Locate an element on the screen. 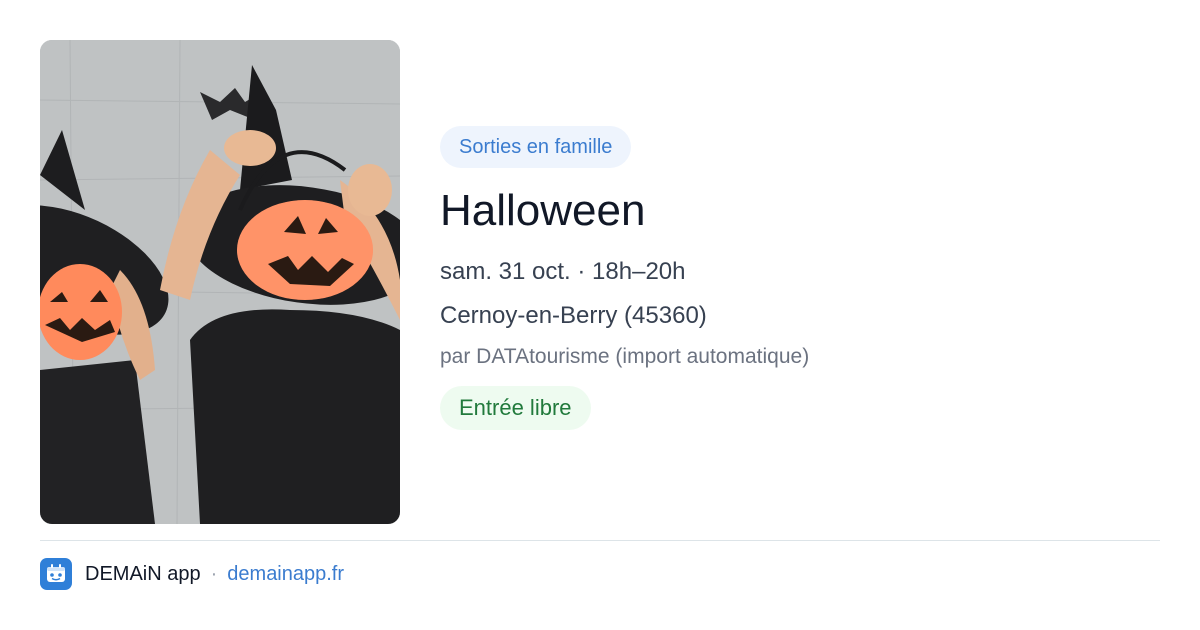 Image resolution: width=1200 pixels, height=630 pixels. event-title: Halloween is located at coordinates (543, 210).